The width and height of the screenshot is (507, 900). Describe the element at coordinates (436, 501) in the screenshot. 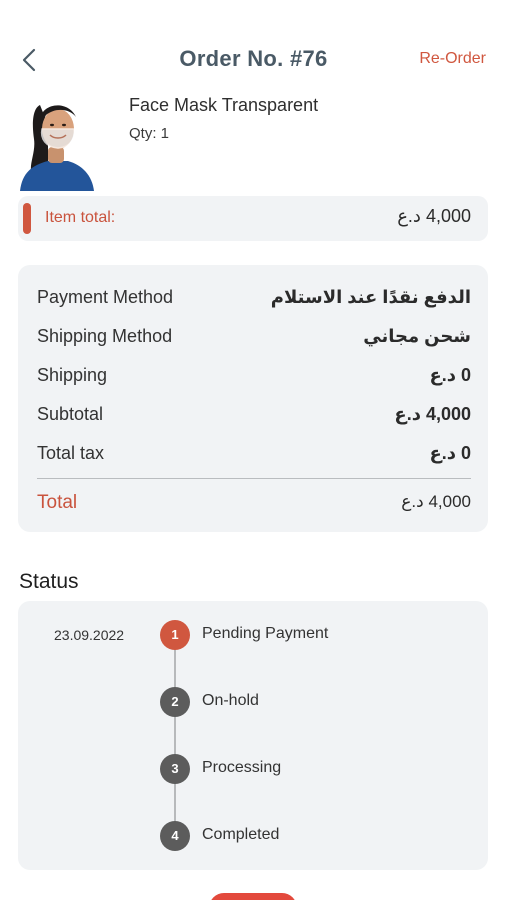

I see `total-value: 4,000 د.ع` at that location.